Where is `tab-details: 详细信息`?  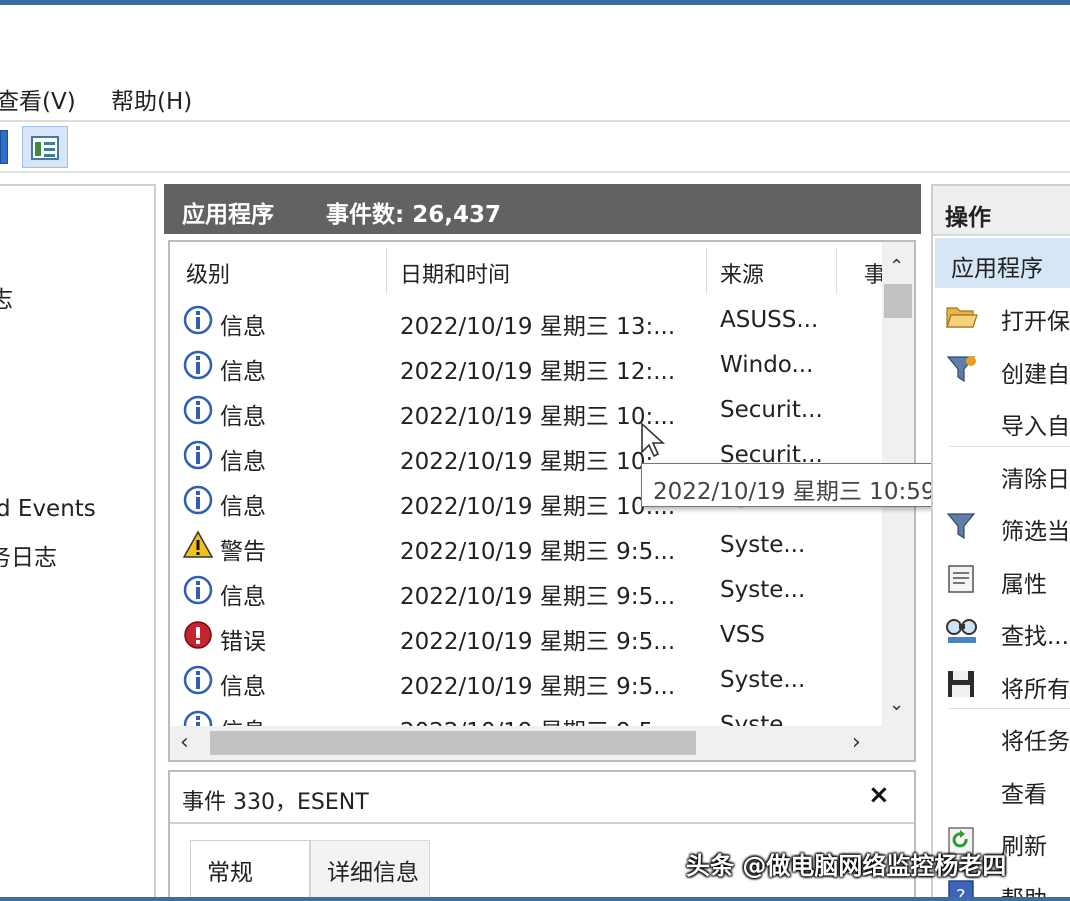 tab-details: 详细信息 is located at coordinates (370, 870).